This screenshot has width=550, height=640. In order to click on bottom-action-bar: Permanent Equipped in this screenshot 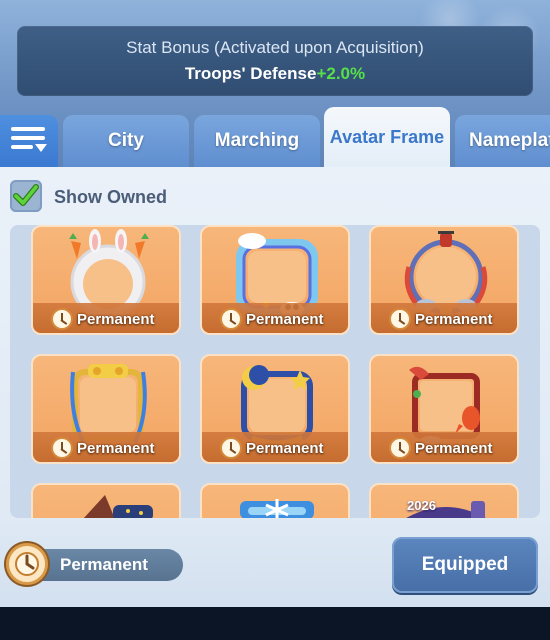, I will do `click(275, 563)`.